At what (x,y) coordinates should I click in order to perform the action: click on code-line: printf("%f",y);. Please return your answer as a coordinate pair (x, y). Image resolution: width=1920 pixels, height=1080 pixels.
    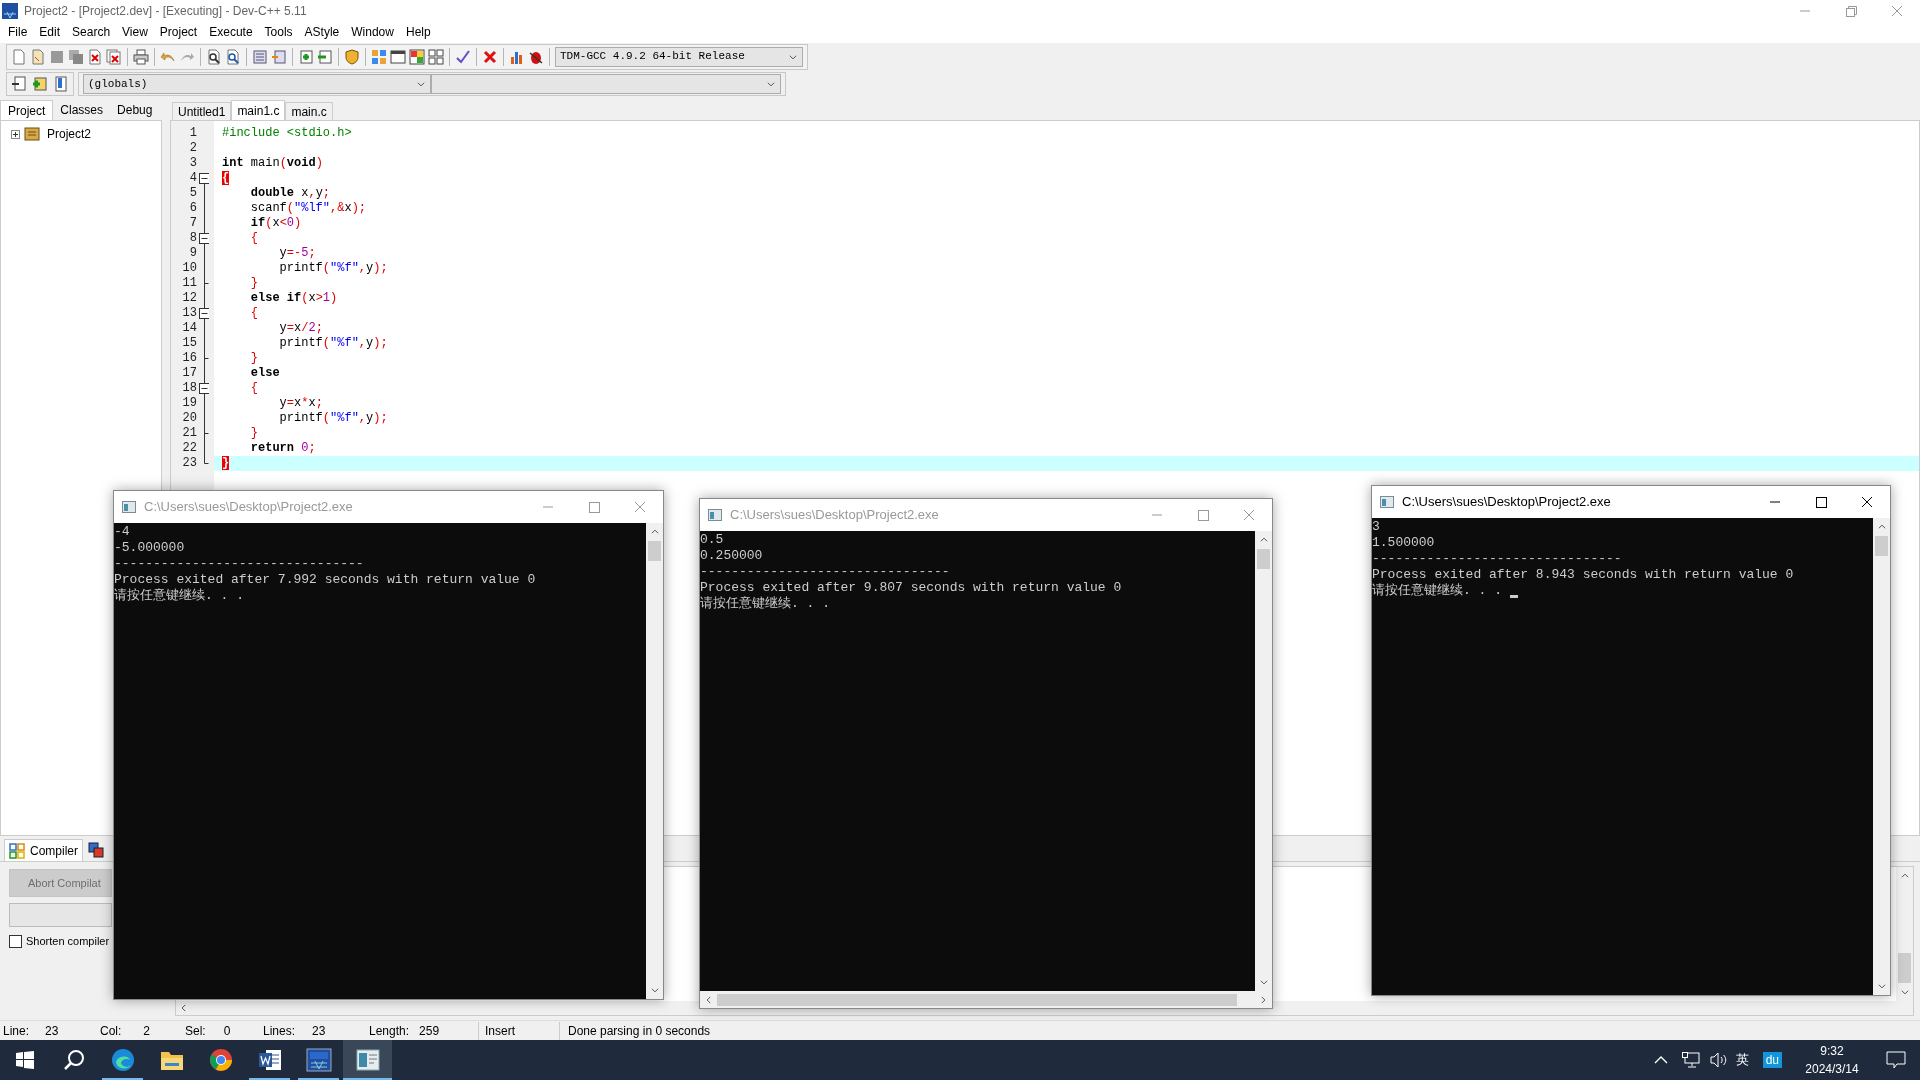
    Looking at the image, I should click on (333, 268).